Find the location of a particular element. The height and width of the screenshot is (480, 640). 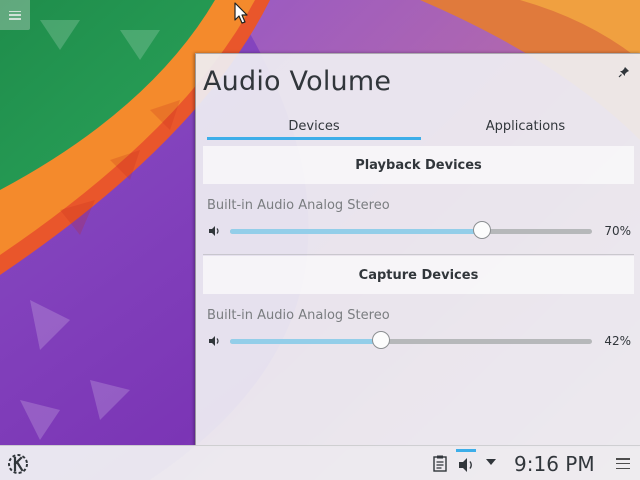

playback-volume-value: 70% is located at coordinates (617, 231).